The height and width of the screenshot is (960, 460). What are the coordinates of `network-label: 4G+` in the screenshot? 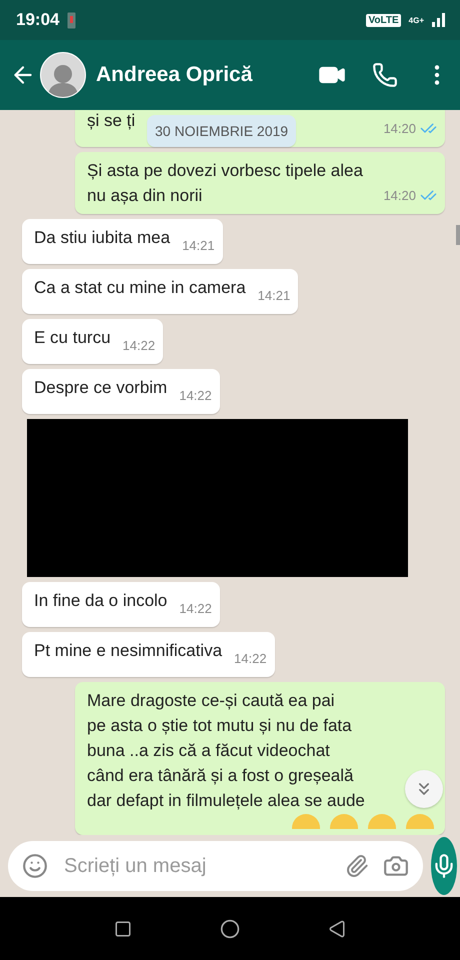 It's located at (416, 20).